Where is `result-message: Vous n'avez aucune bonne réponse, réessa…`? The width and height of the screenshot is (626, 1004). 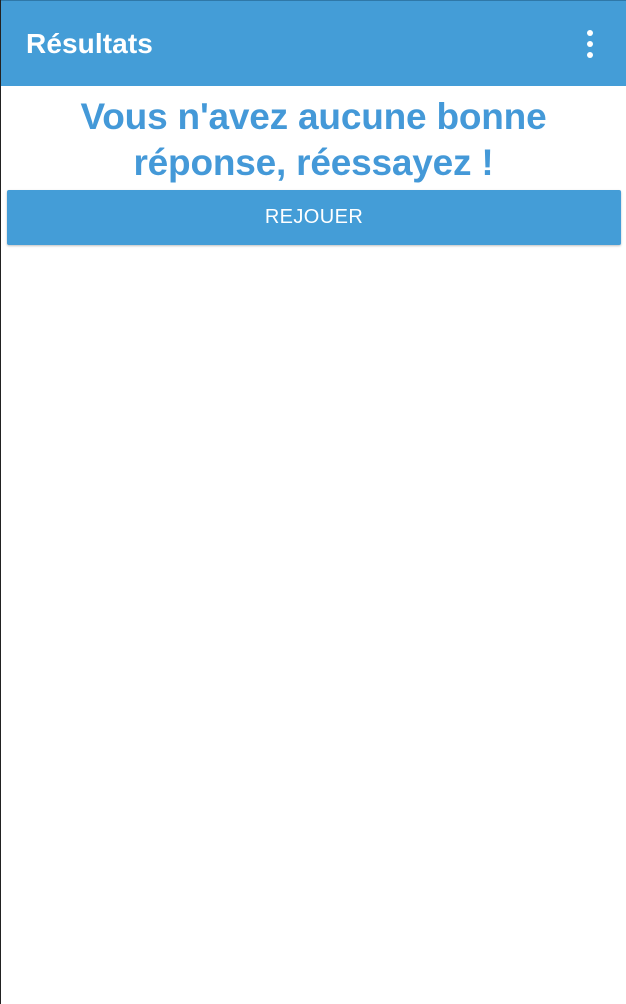 result-message: Vous n'avez aucune bonne réponse, réessa… is located at coordinates (313, 139).